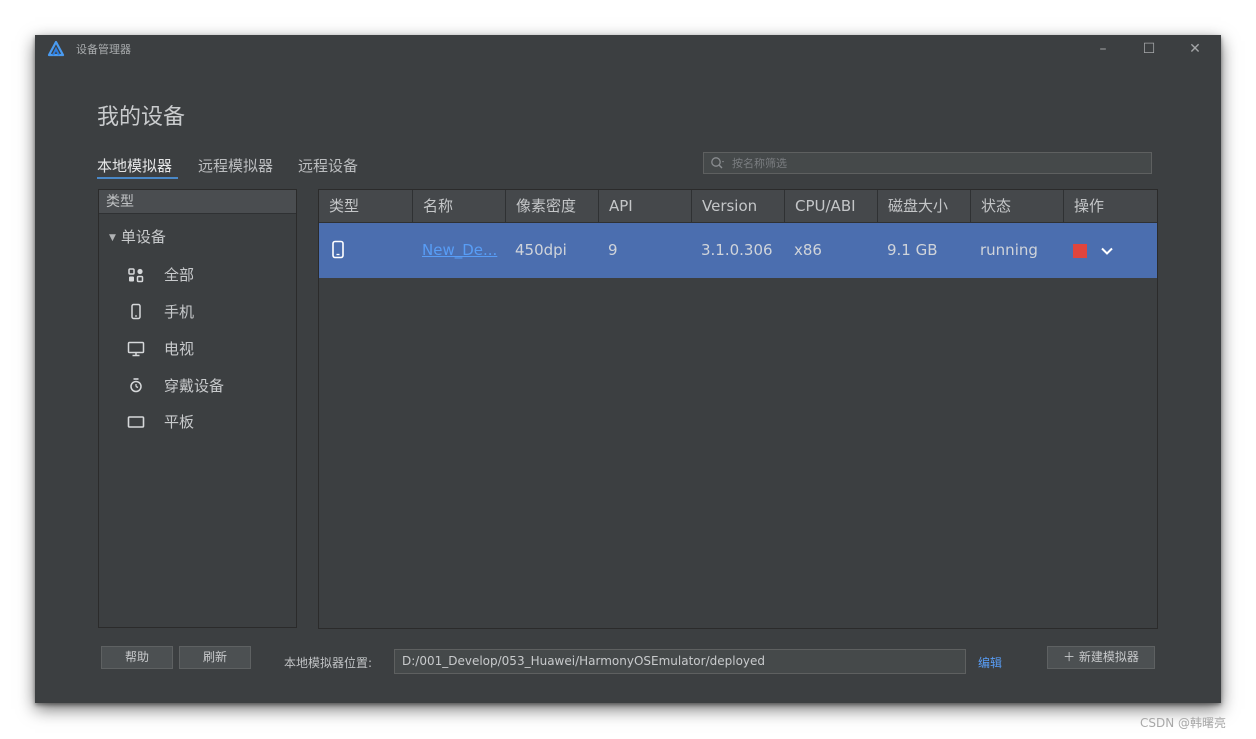 This screenshot has height=739, width=1256. I want to click on column-header-name: 名称, so click(458, 206).